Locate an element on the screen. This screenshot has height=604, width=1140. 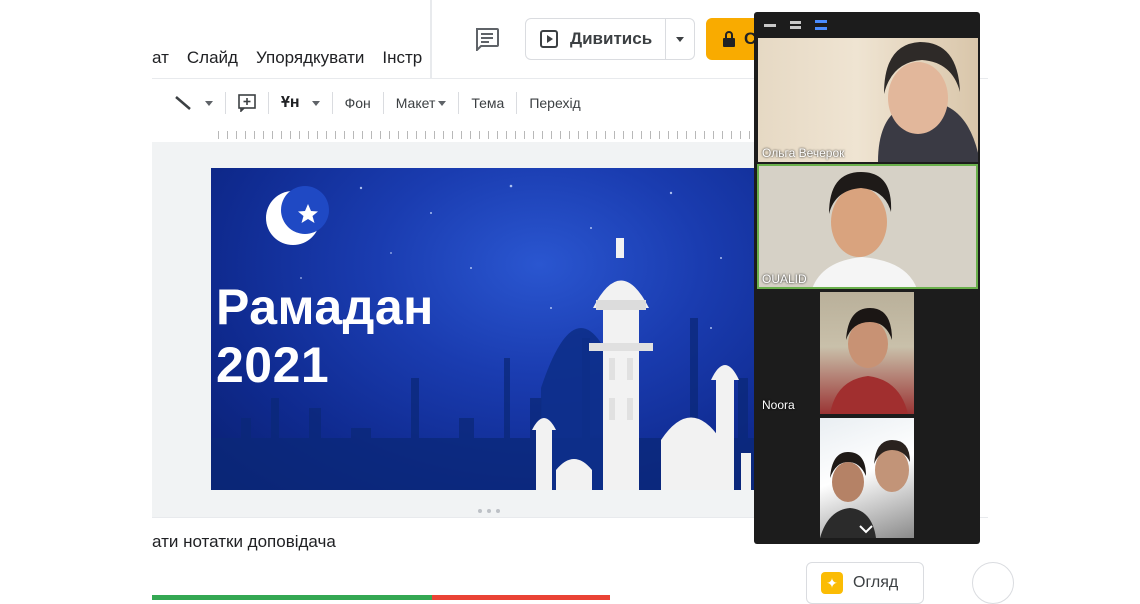
comment-icon is located at coordinates (487, 39).